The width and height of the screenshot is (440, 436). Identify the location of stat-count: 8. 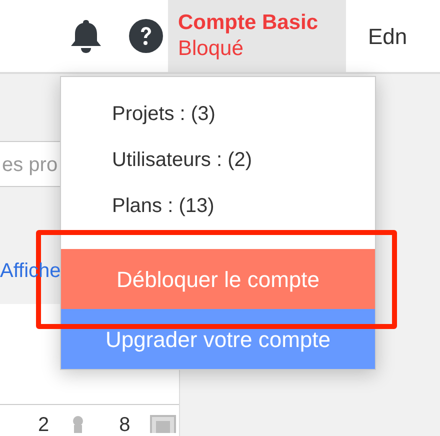
(124, 425).